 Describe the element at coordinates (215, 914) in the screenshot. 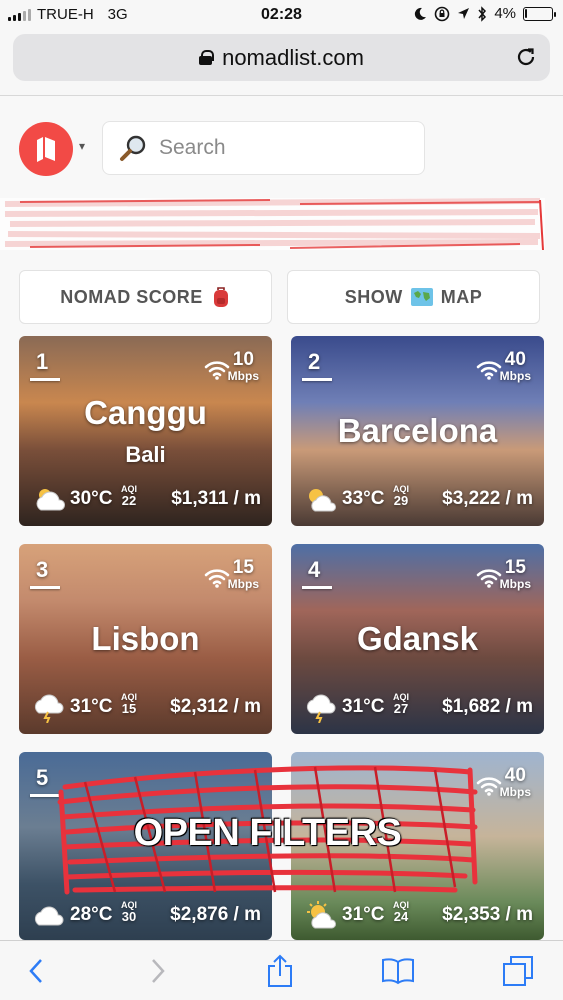

I see `monthly-cost: $2,876 / m` at that location.